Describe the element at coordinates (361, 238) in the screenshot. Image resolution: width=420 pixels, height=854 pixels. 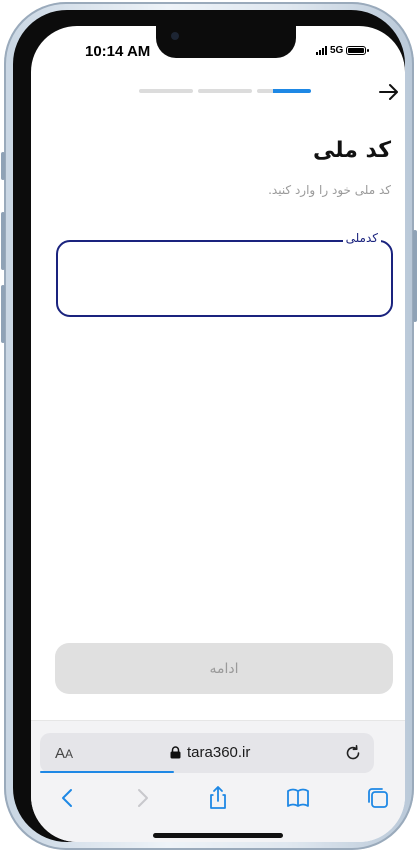
I see `national-code-label: کدملی` at that location.